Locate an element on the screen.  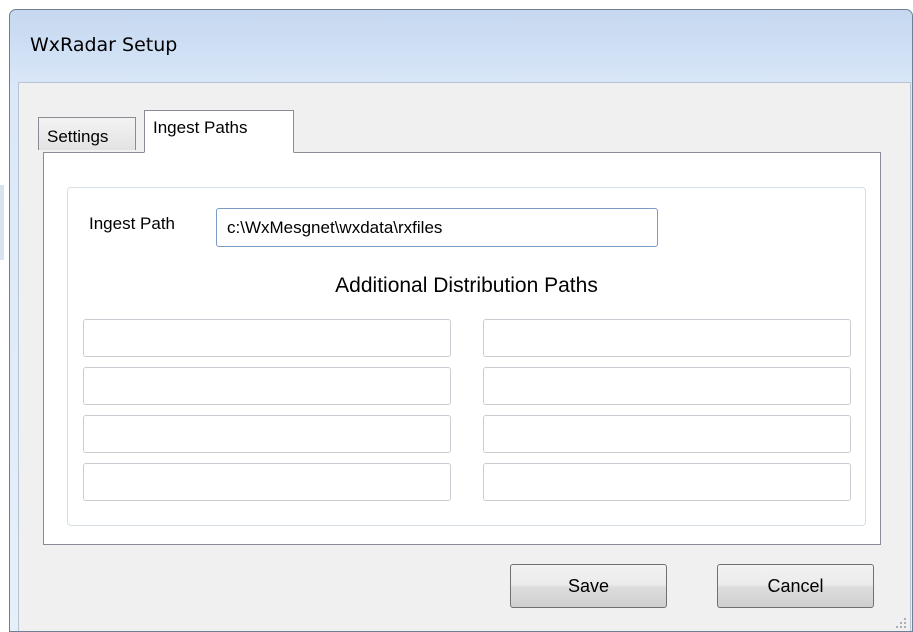
tab-settings: Settings is located at coordinates (87, 133).